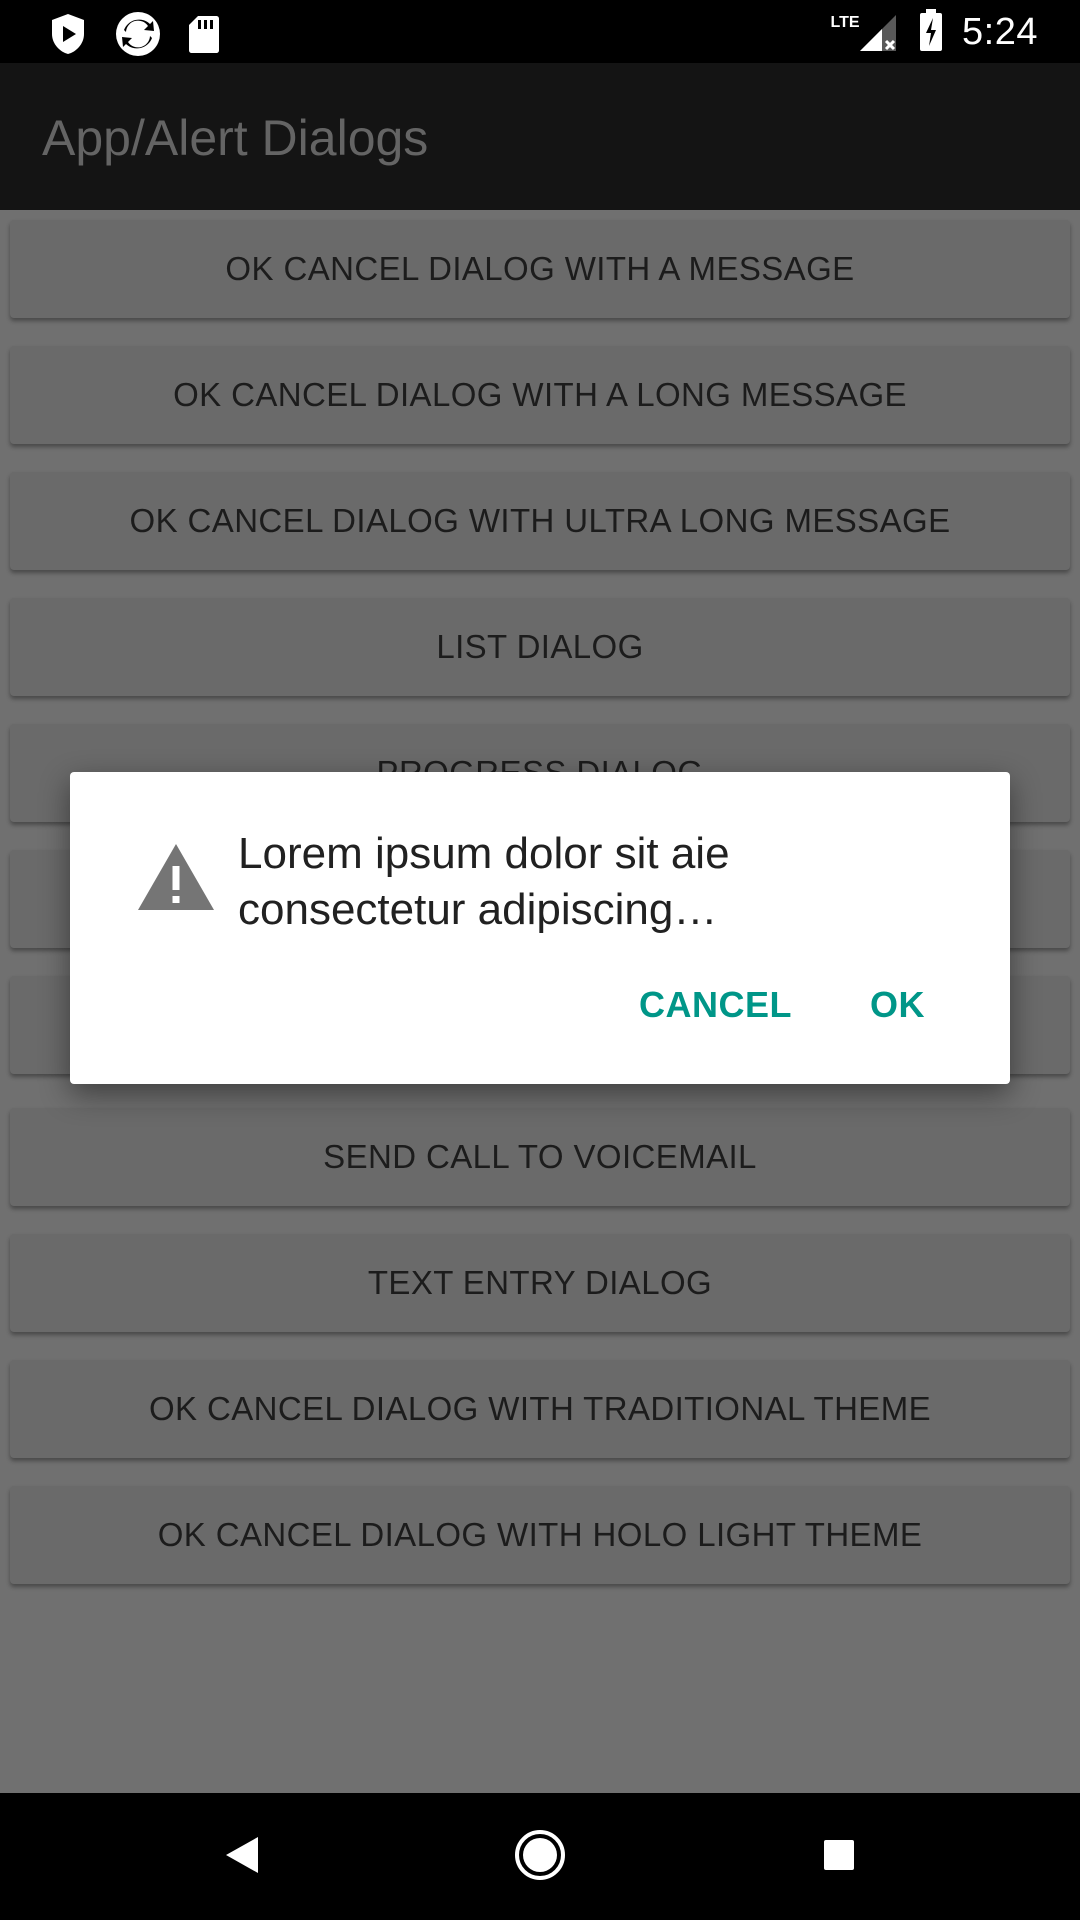 The image size is (1080, 1920). What do you see at coordinates (1000, 32) in the screenshot?
I see `clock: 5:24` at bounding box center [1000, 32].